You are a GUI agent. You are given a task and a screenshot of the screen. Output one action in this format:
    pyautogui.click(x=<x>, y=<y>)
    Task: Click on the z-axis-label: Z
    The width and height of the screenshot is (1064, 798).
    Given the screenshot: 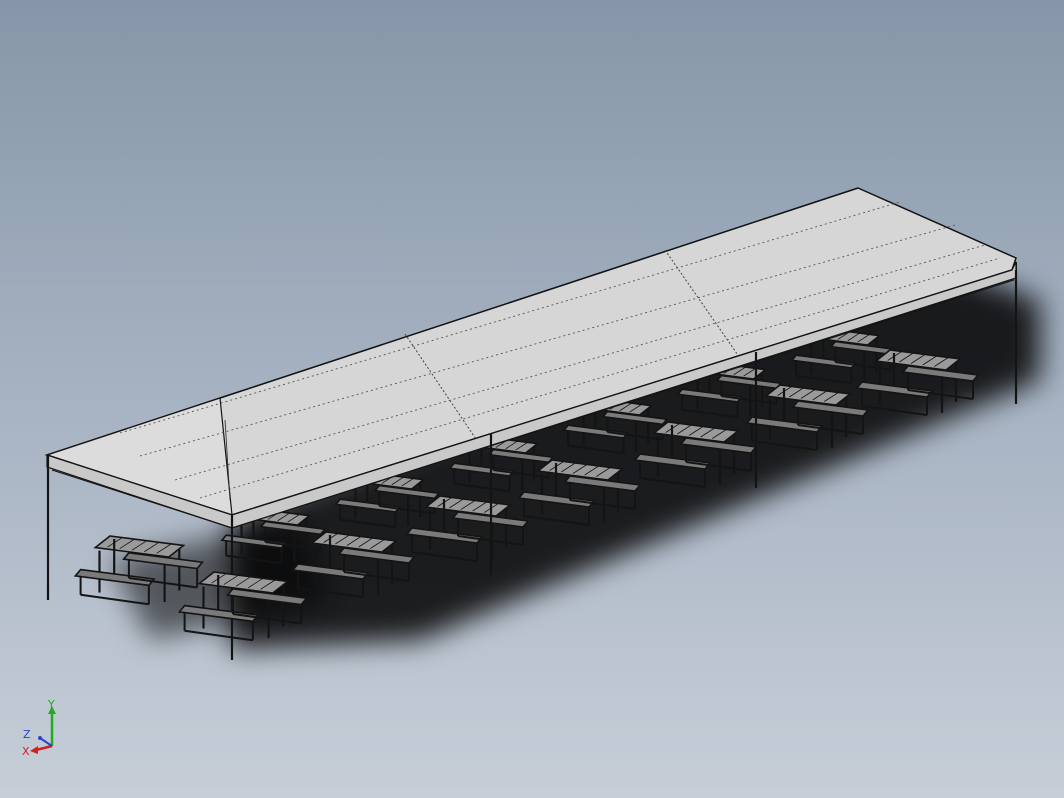 What is the action you would take?
    pyautogui.click(x=27, y=734)
    